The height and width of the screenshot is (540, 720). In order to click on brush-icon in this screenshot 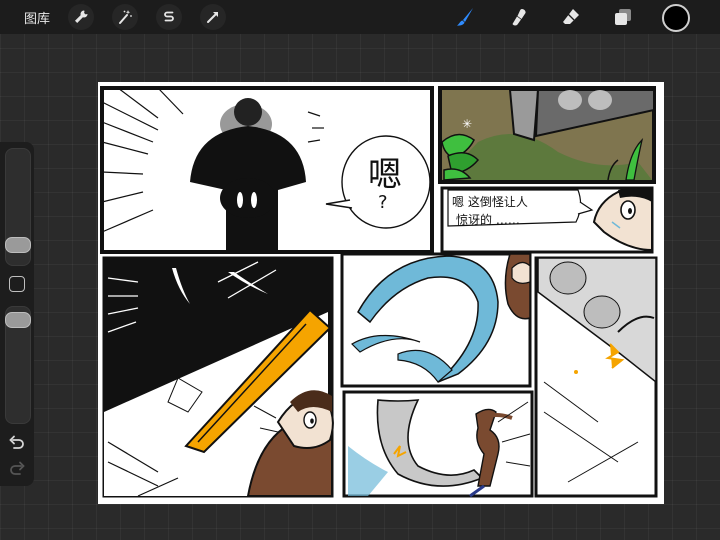, I will do `click(465, 17)`.